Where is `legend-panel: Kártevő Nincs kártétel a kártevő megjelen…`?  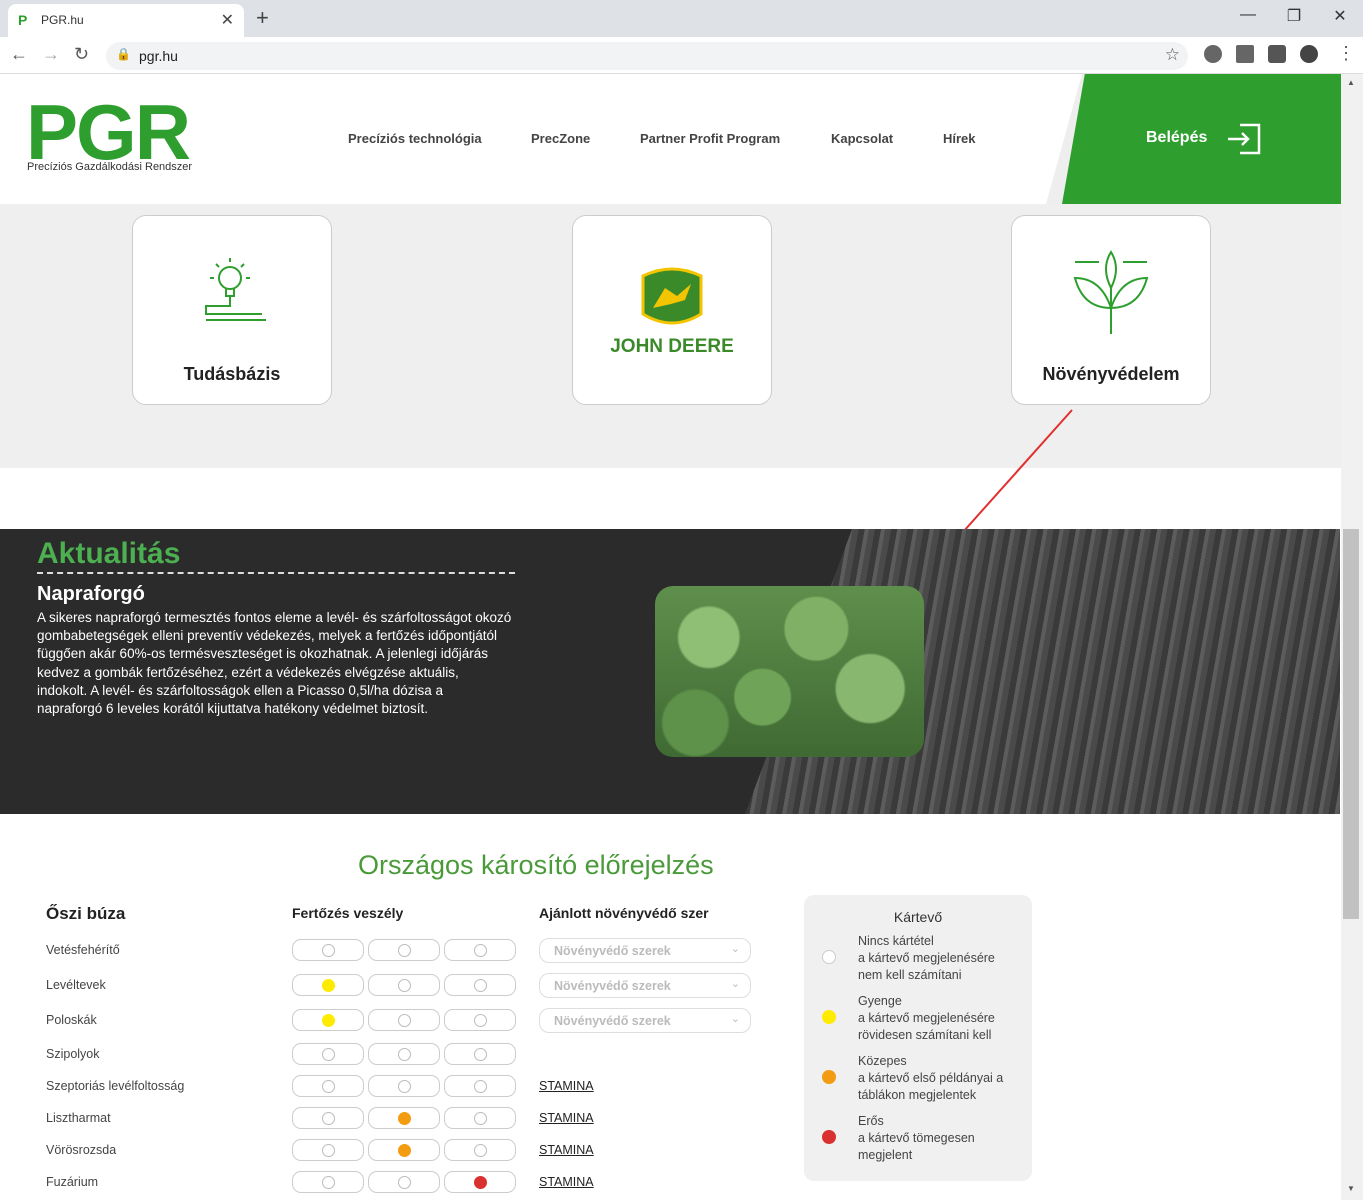
legend-panel: Kártevő Nincs kártétel a kártevő megjelen… is located at coordinates (918, 1038).